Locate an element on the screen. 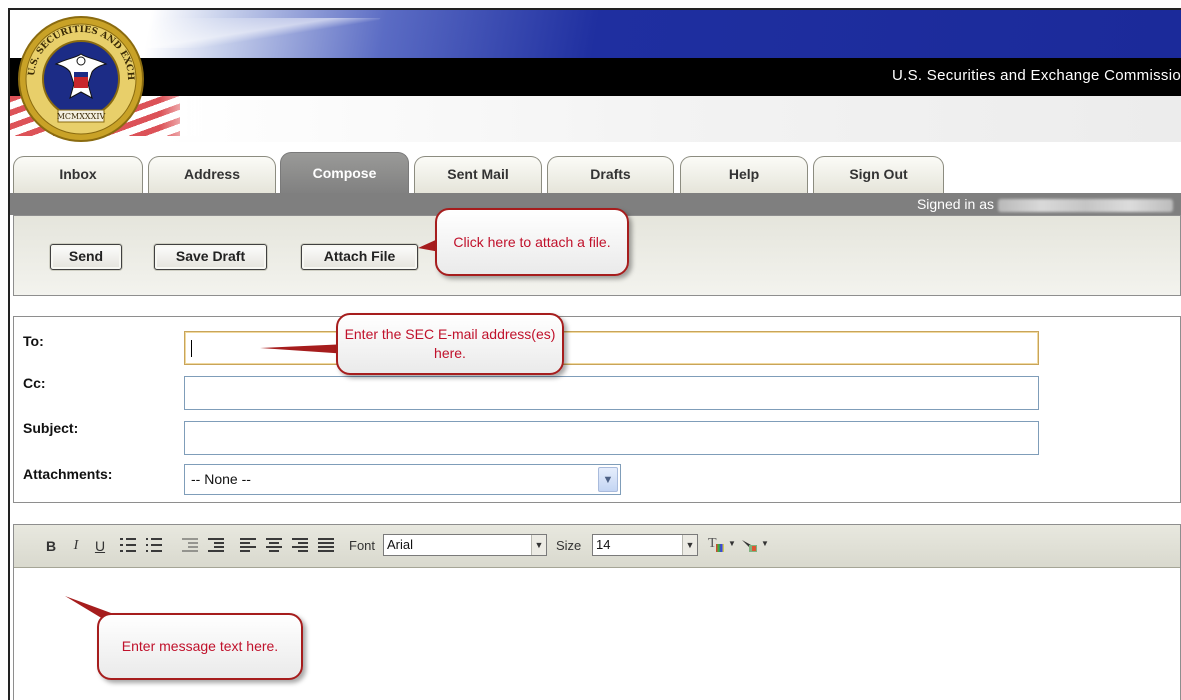  attachments-selected-value: -- None -- is located at coordinates (221, 479).